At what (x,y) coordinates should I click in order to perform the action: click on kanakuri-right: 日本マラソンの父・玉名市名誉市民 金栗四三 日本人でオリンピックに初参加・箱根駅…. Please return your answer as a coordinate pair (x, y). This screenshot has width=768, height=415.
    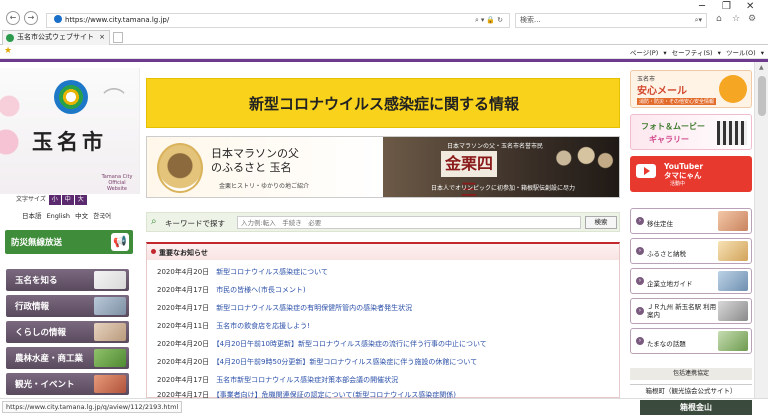
    Looking at the image, I should click on (501, 167).